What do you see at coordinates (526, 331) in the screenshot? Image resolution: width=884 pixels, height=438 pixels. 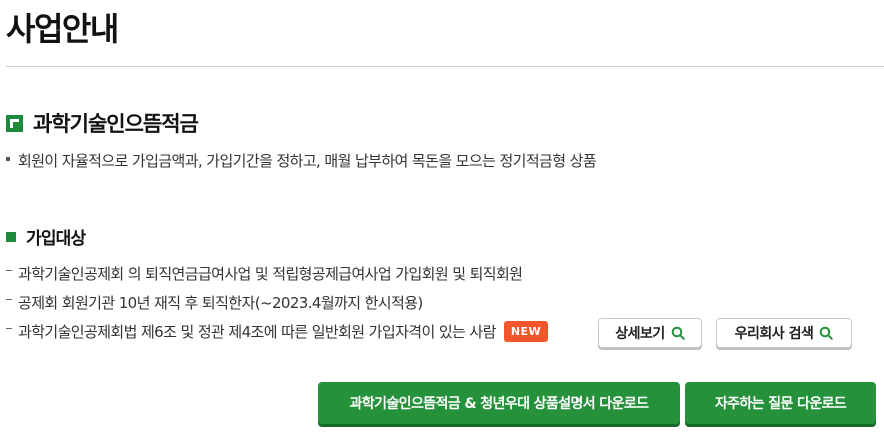 I see `new-badge: NEW` at bounding box center [526, 331].